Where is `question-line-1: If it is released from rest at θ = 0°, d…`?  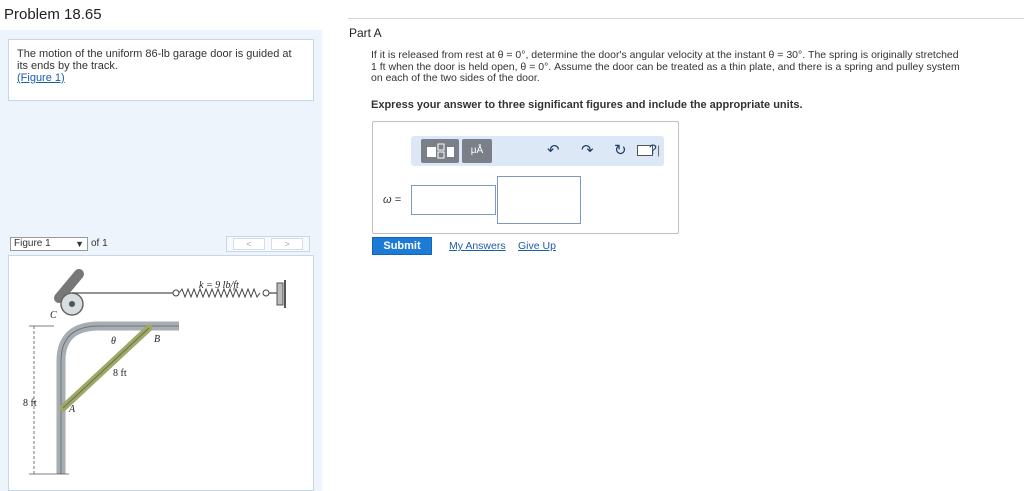
question-line-1: If it is released from rest at θ = 0°, d… is located at coordinates (665, 55).